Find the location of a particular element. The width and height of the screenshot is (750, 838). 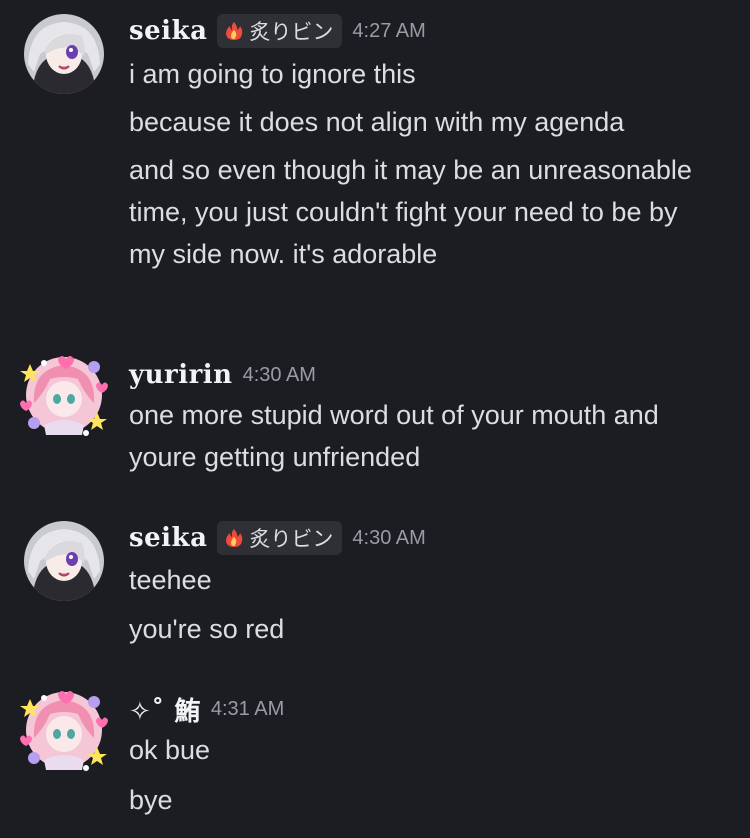

timestamp: 4:31 AM is located at coordinates (247, 709).